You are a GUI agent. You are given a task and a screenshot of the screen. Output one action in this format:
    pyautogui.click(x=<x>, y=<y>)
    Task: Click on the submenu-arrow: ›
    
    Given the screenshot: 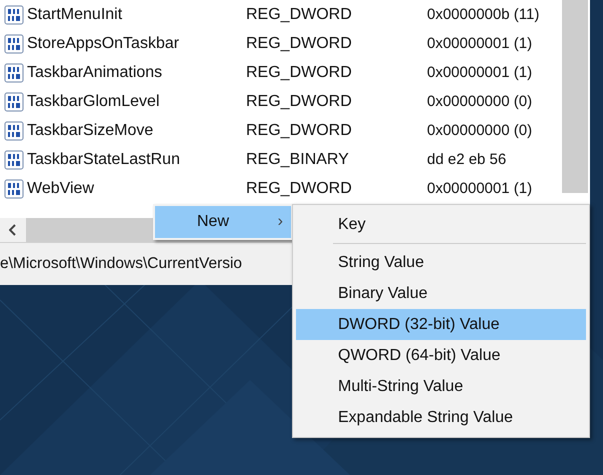 What is the action you would take?
    pyautogui.click(x=280, y=222)
    